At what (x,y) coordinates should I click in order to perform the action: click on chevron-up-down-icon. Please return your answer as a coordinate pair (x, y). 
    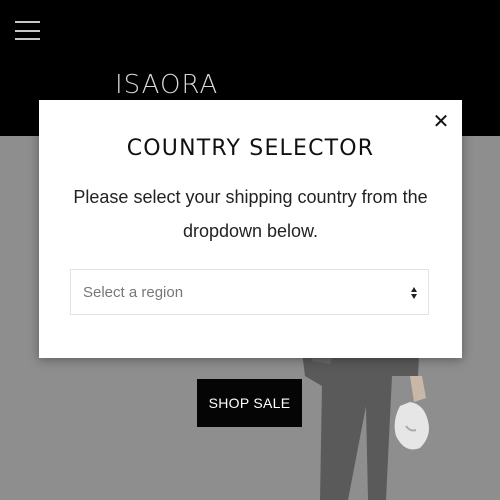
    Looking at the image, I should click on (414, 293).